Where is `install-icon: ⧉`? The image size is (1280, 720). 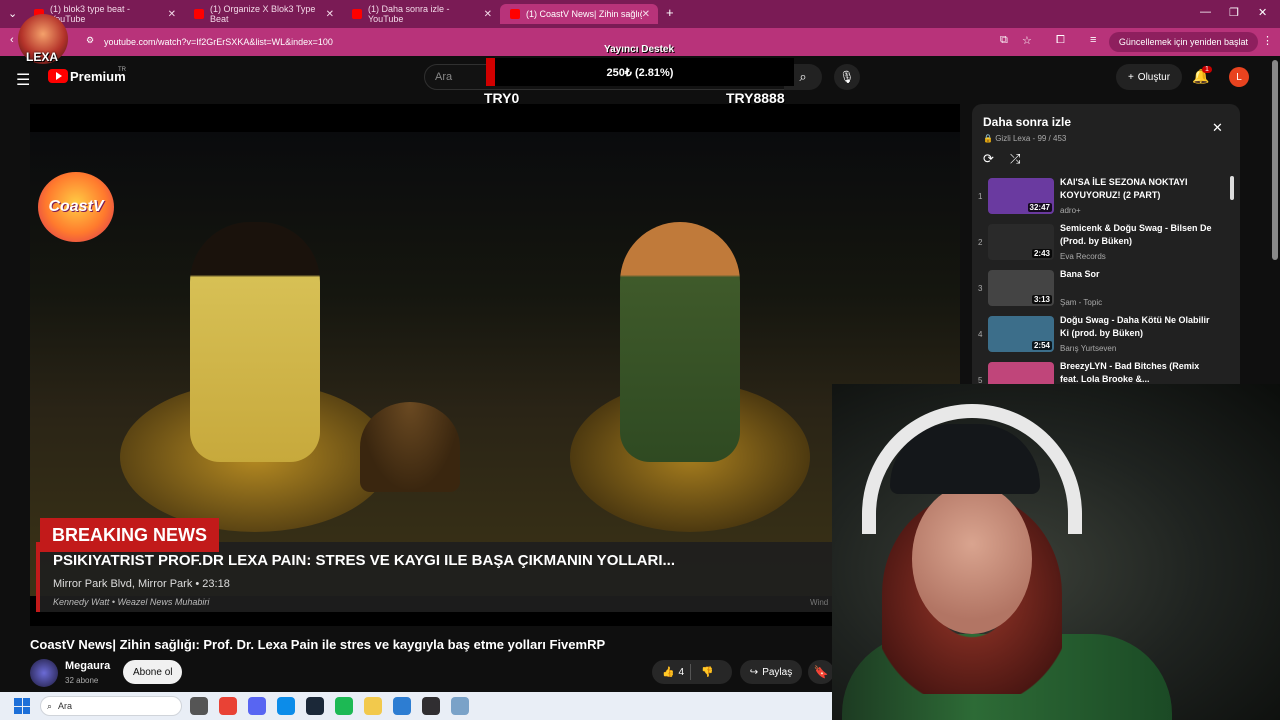 install-icon: ⧉ is located at coordinates (1004, 40).